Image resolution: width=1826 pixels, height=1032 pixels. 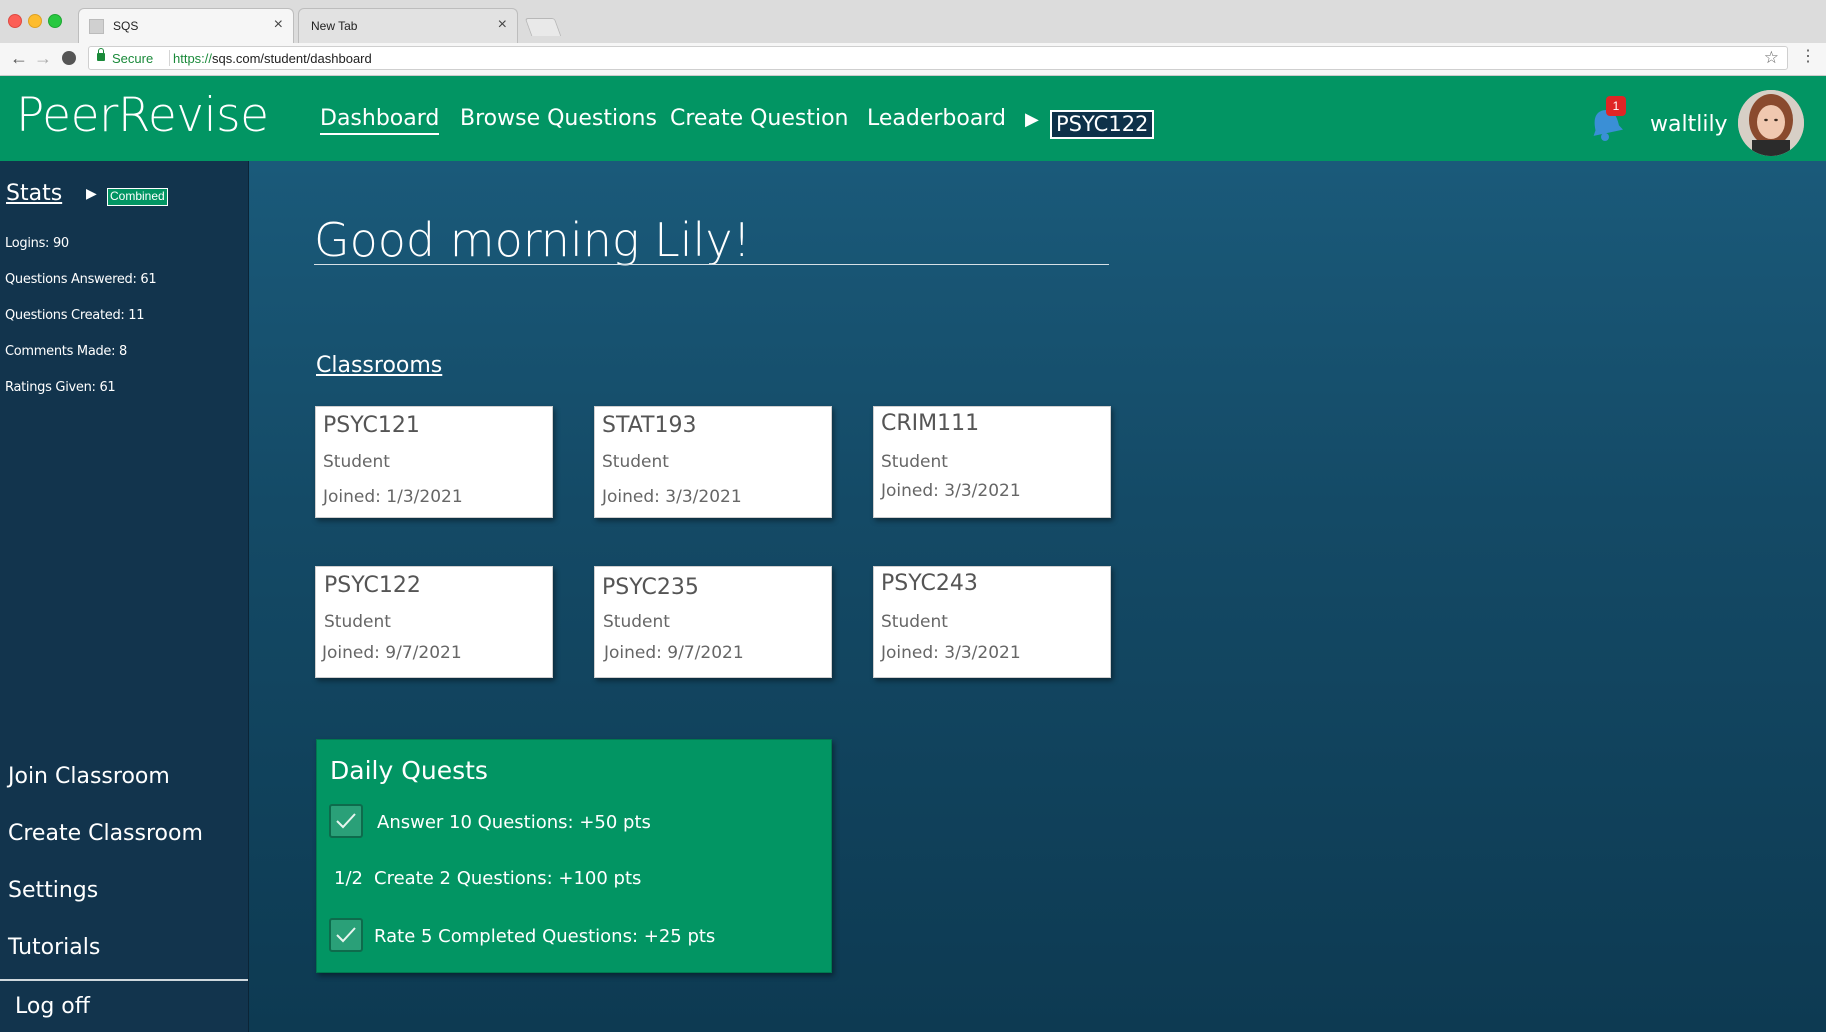 What do you see at coordinates (105, 833) in the screenshot?
I see `sidebar-create-classroom: Create Classroom` at bounding box center [105, 833].